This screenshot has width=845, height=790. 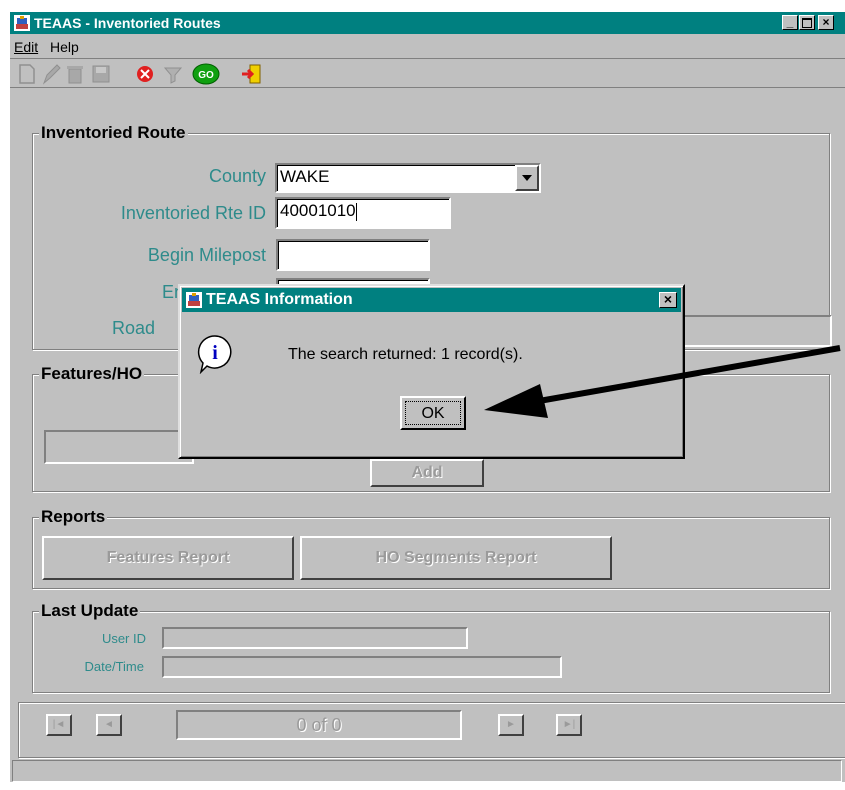 I want to click on reports-title: Reports, so click(x=73, y=517).